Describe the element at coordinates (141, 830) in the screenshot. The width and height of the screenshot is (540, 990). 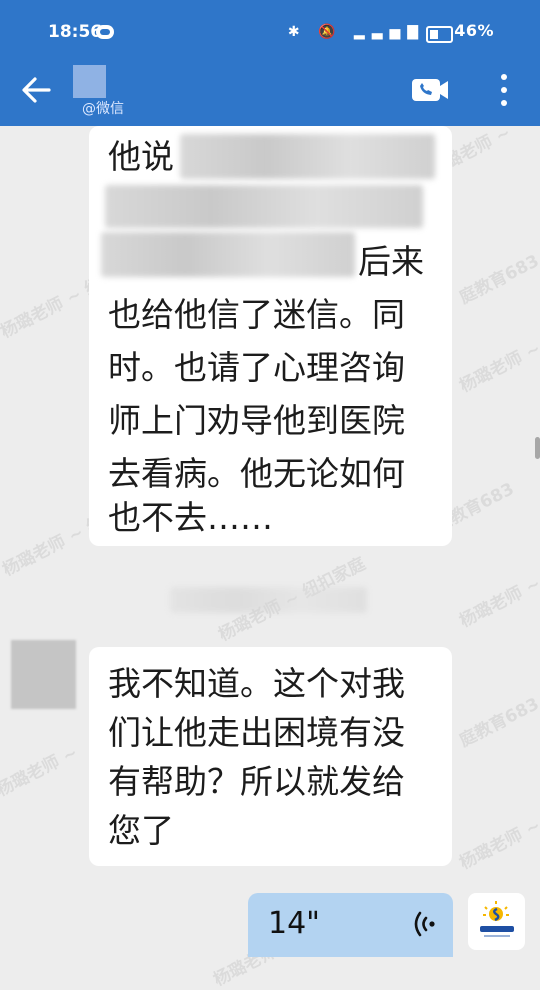
I see `message-text: 您了` at that location.